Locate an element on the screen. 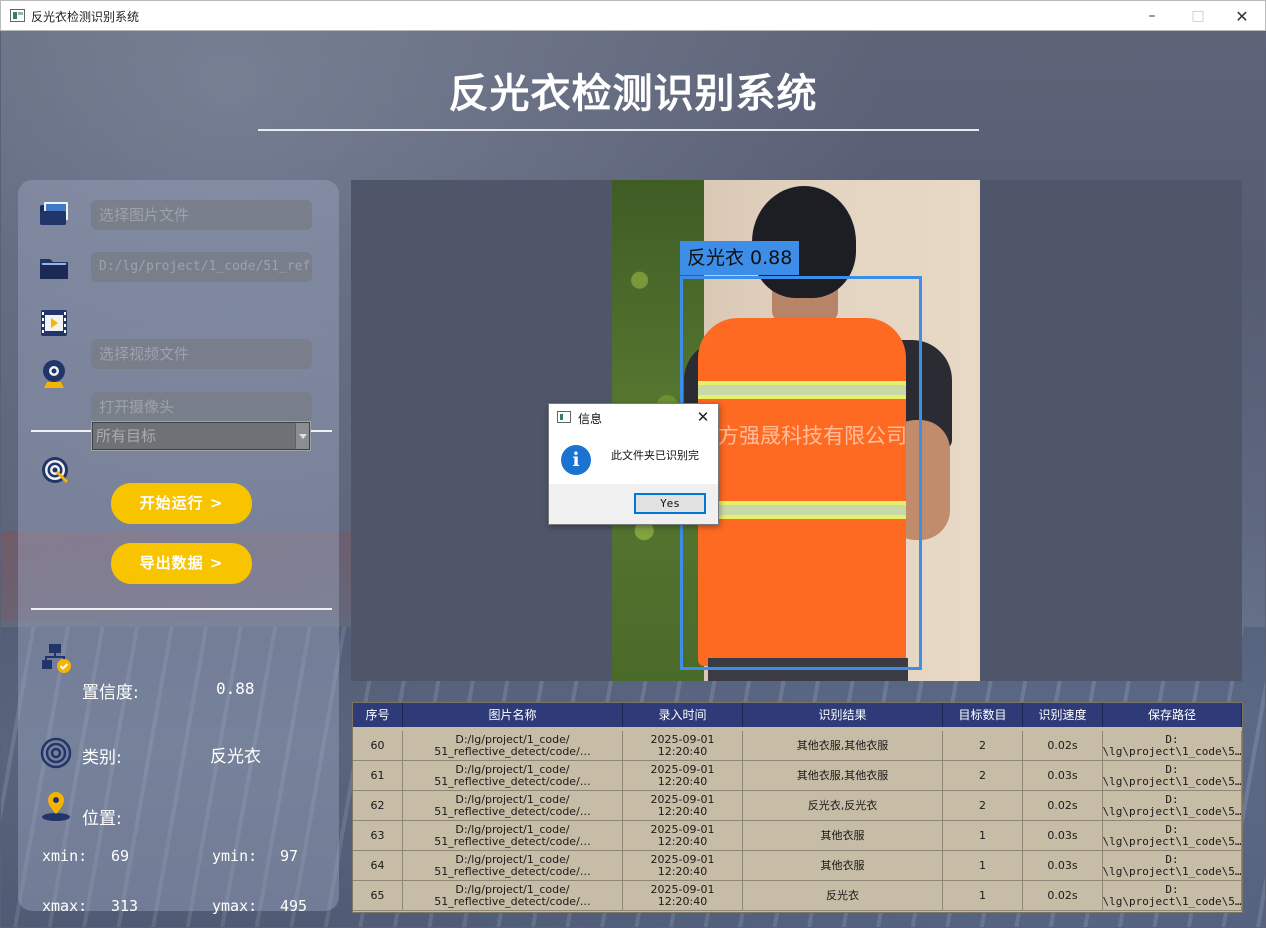  folder-path-input: D:/lg/project/1_code/51_ref is located at coordinates (201, 267).